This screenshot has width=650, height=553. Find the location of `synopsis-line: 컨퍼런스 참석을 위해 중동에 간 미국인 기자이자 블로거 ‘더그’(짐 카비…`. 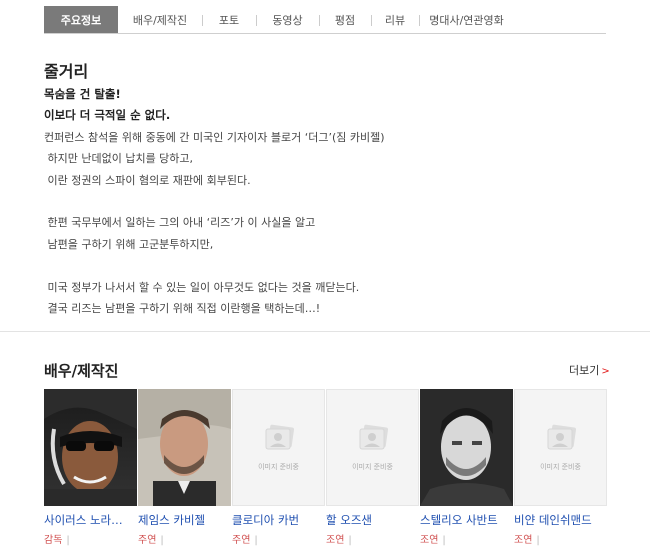

synopsis-line: 컨퍼런스 참석을 위해 중동에 간 미국인 기자이자 블로거 ‘더그’(짐 카비… is located at coordinates (214, 137).